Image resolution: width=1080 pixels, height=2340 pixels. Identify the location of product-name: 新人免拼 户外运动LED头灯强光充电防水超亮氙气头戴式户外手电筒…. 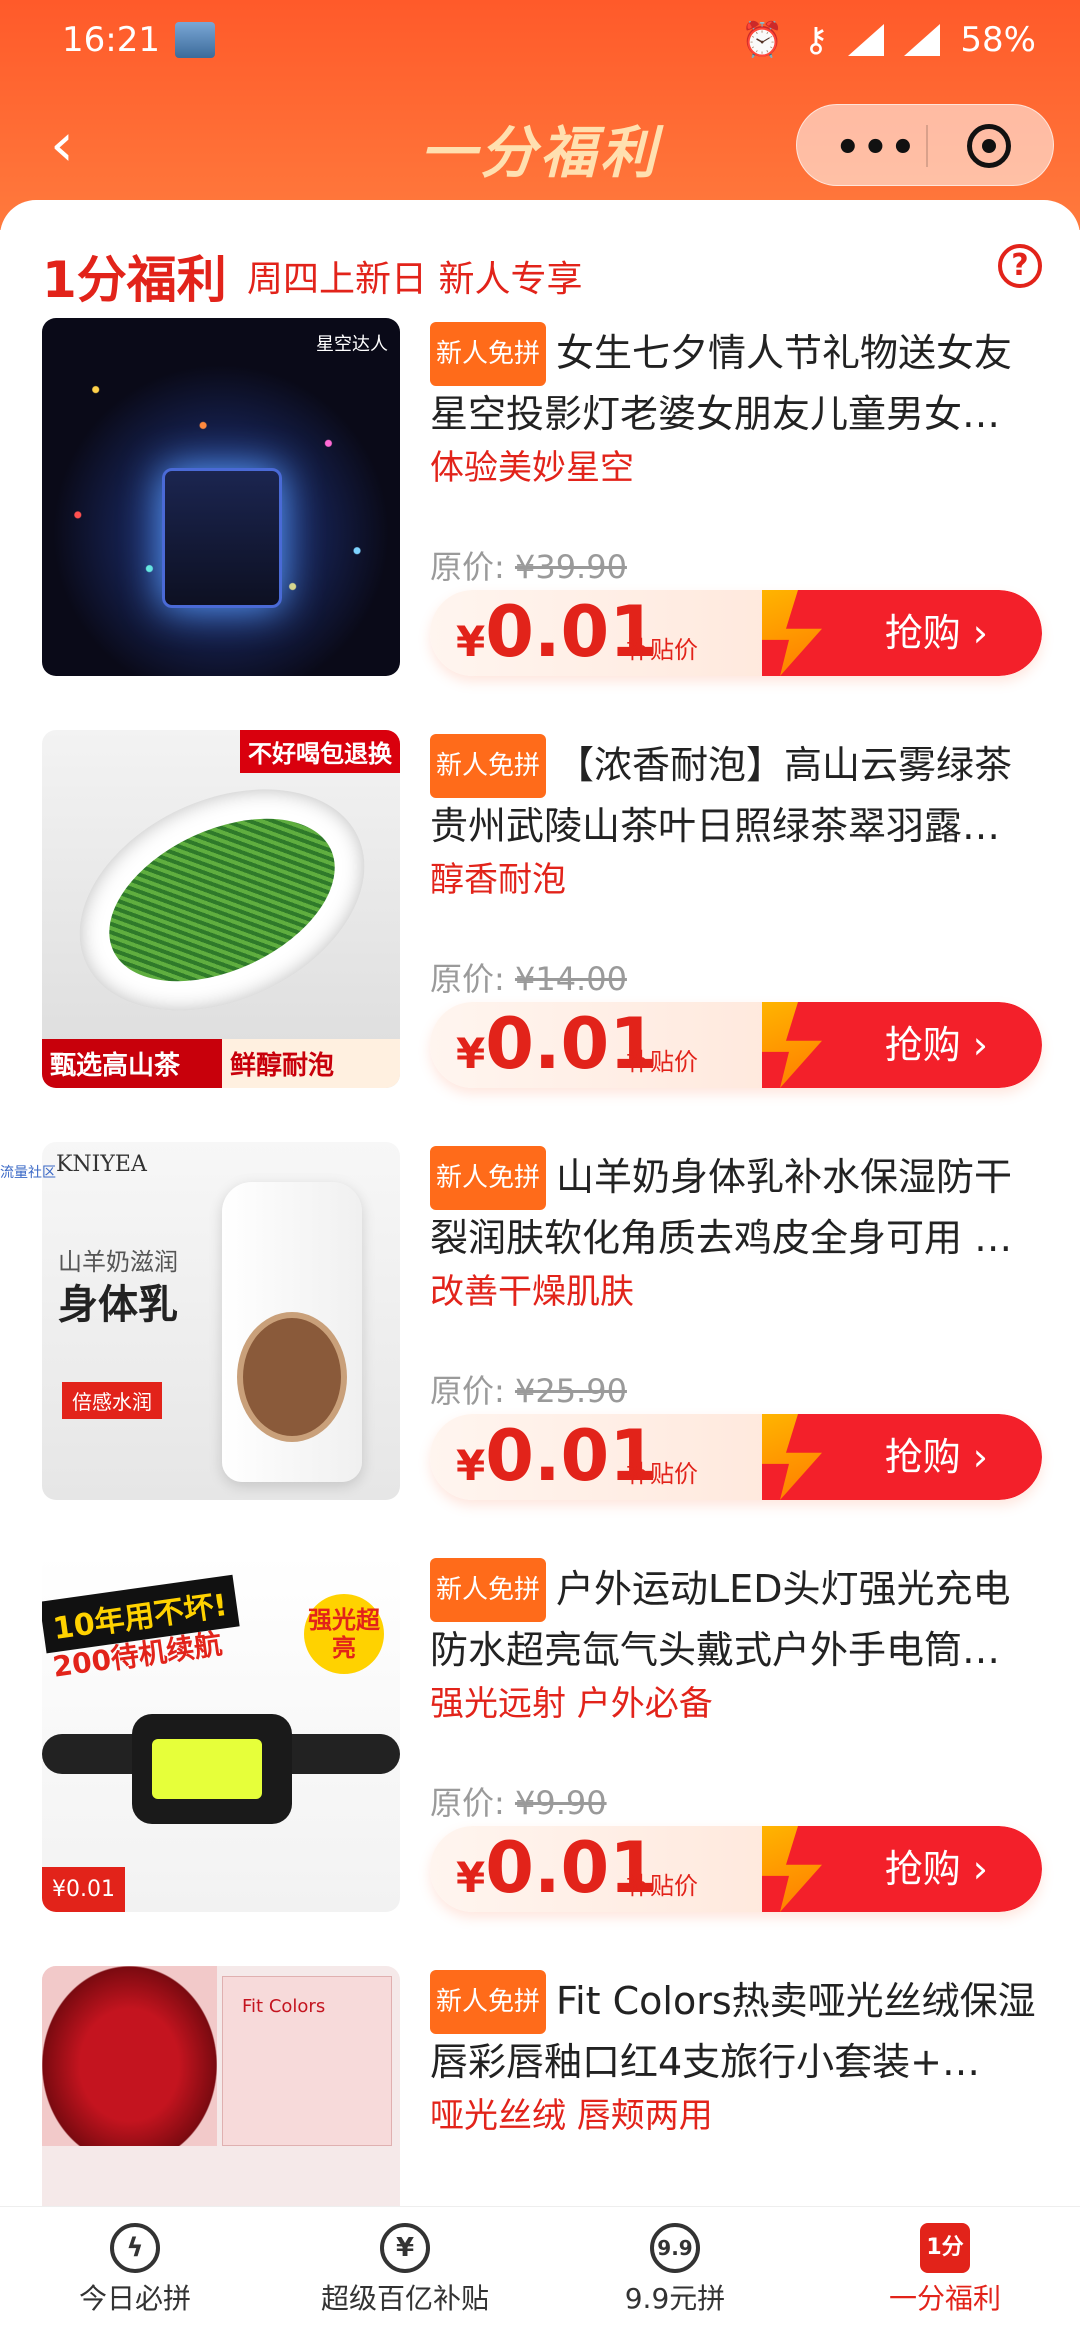
(736, 1614).